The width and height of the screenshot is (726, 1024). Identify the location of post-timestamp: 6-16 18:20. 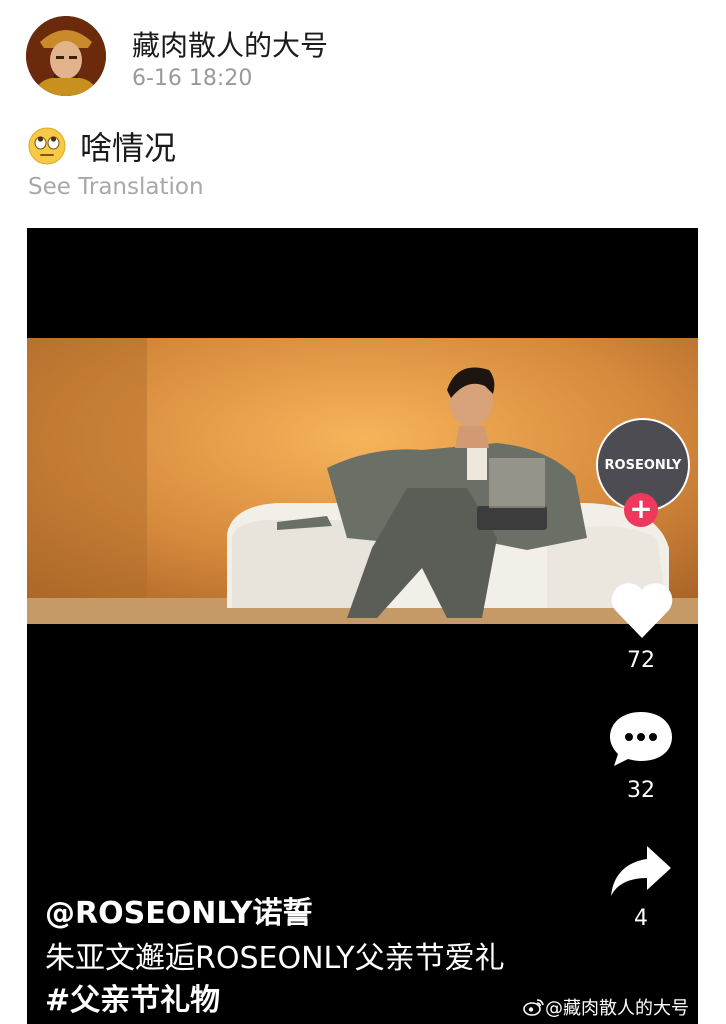
(192, 78).